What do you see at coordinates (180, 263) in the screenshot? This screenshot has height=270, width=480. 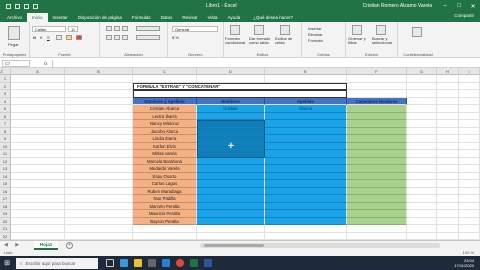 I see `chrome-icon` at bounding box center [180, 263].